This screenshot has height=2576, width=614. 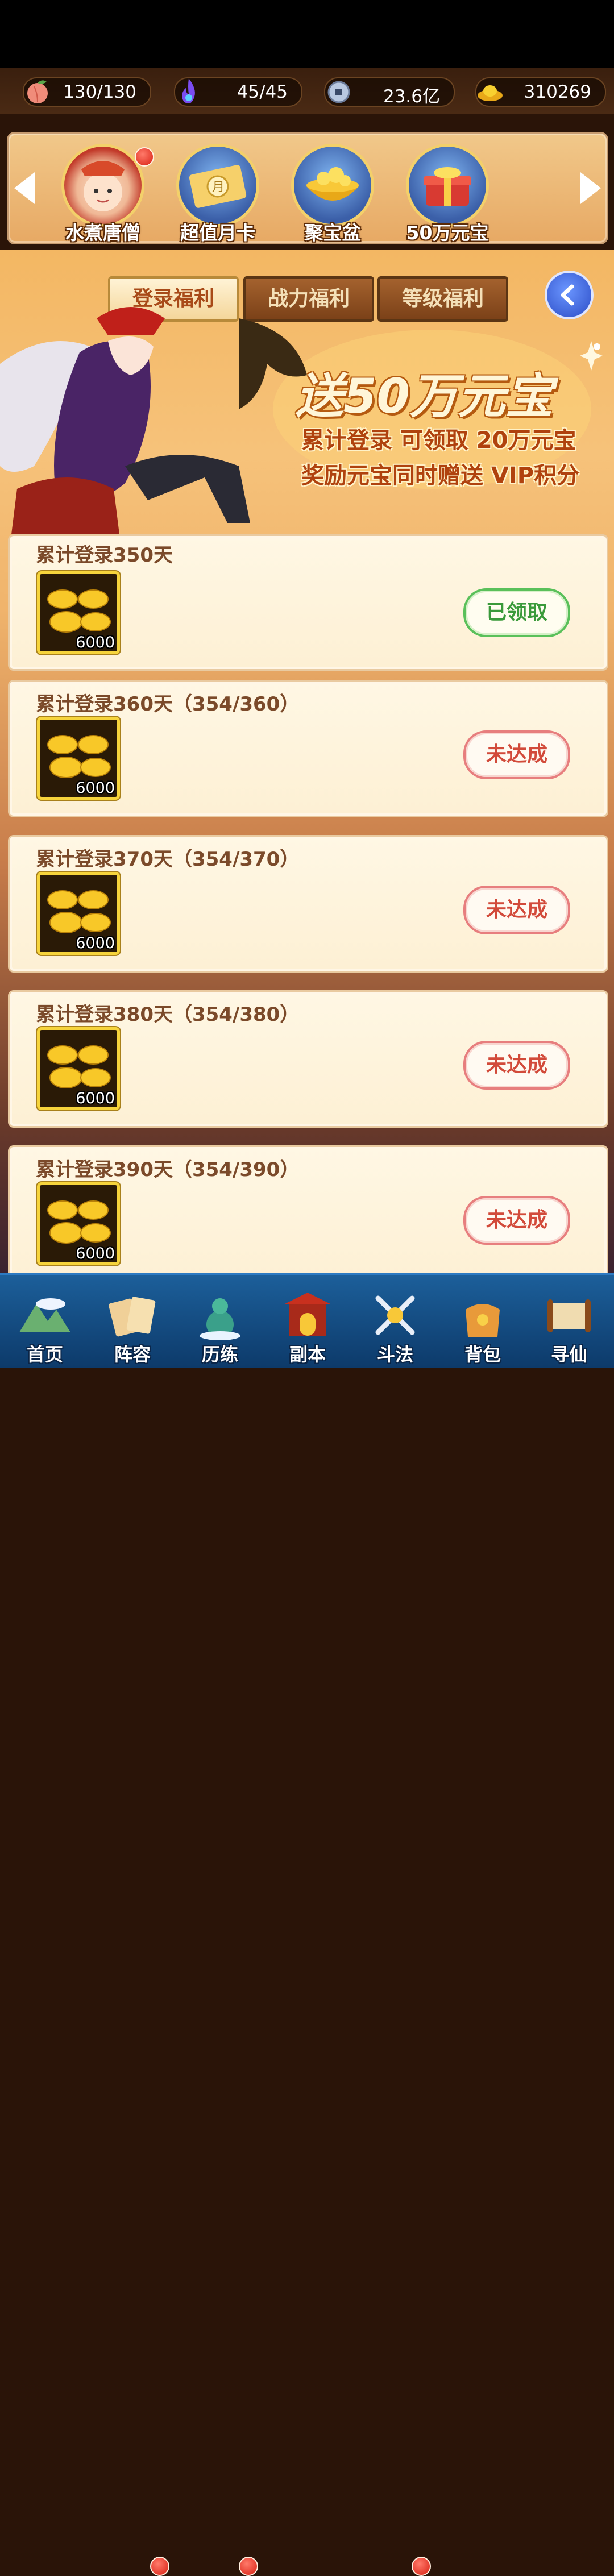 I want to click on event-item-treasure-bowl: 聚宝盆, so click(x=332, y=194).